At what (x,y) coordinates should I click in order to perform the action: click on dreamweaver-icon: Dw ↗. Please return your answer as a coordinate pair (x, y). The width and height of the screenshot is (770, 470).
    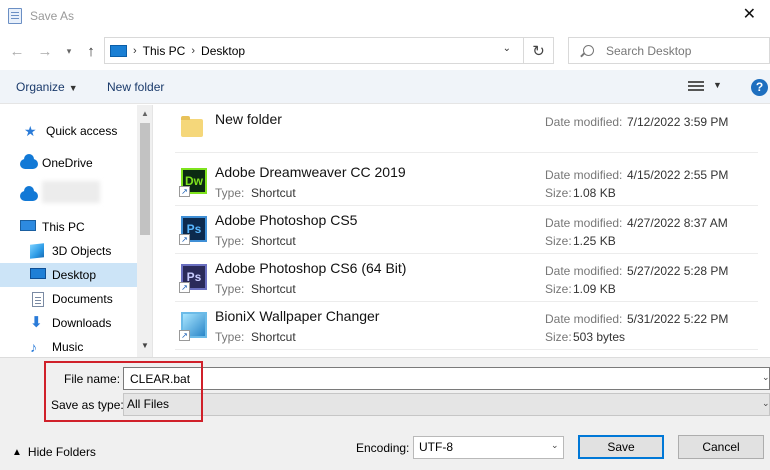
    Looking at the image, I should click on (194, 183).